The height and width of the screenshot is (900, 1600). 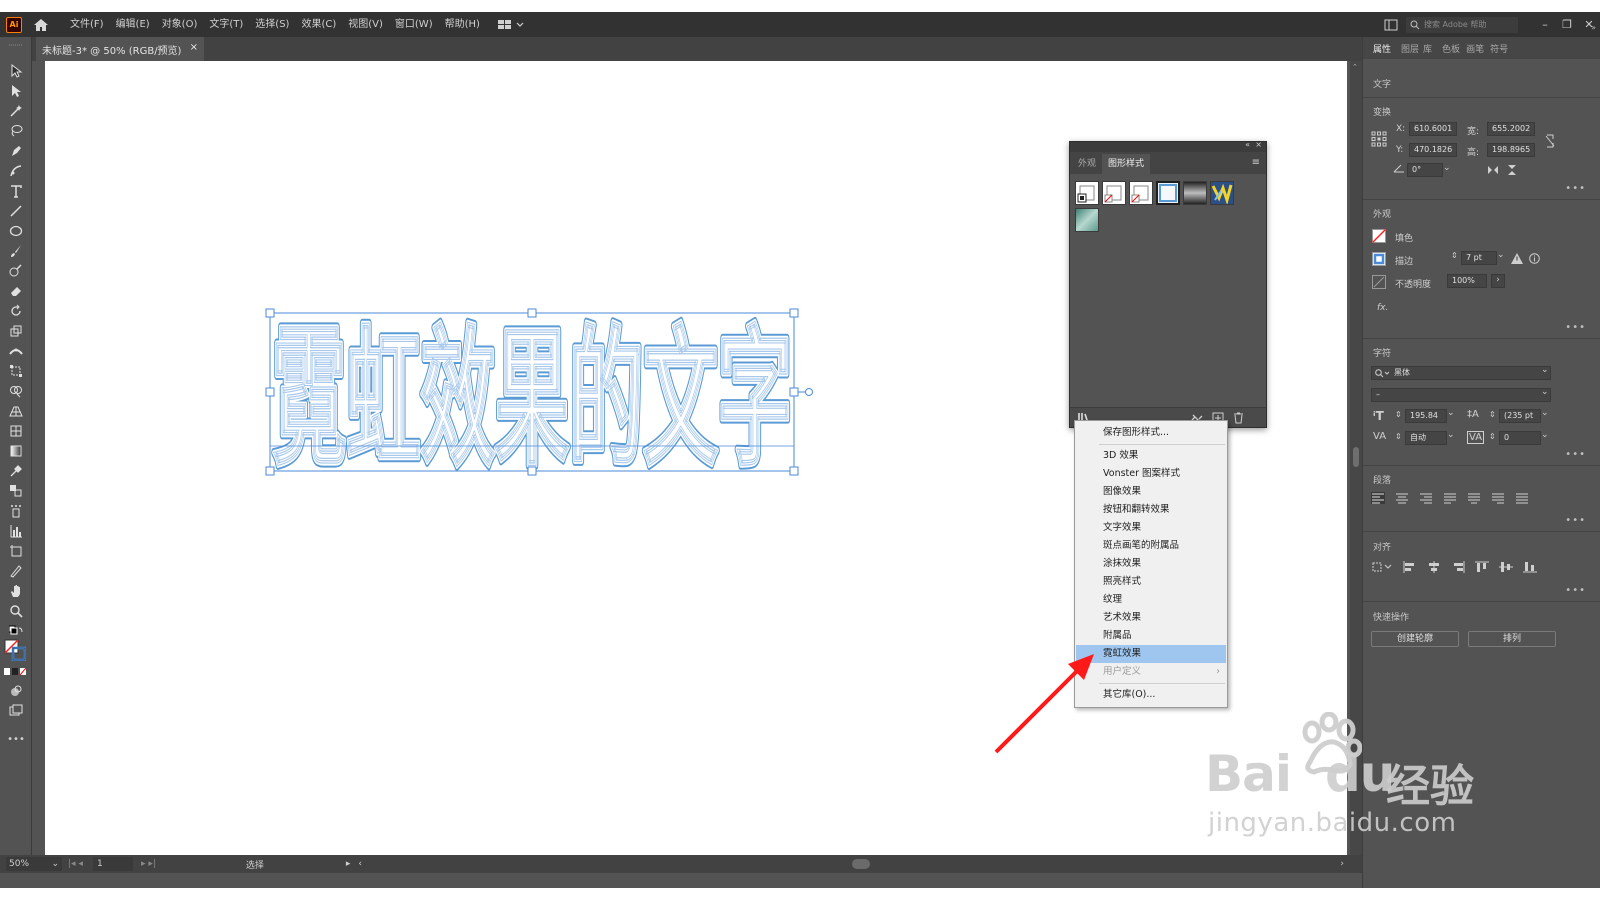 I want to click on delete-icon, so click(x=1238, y=418).